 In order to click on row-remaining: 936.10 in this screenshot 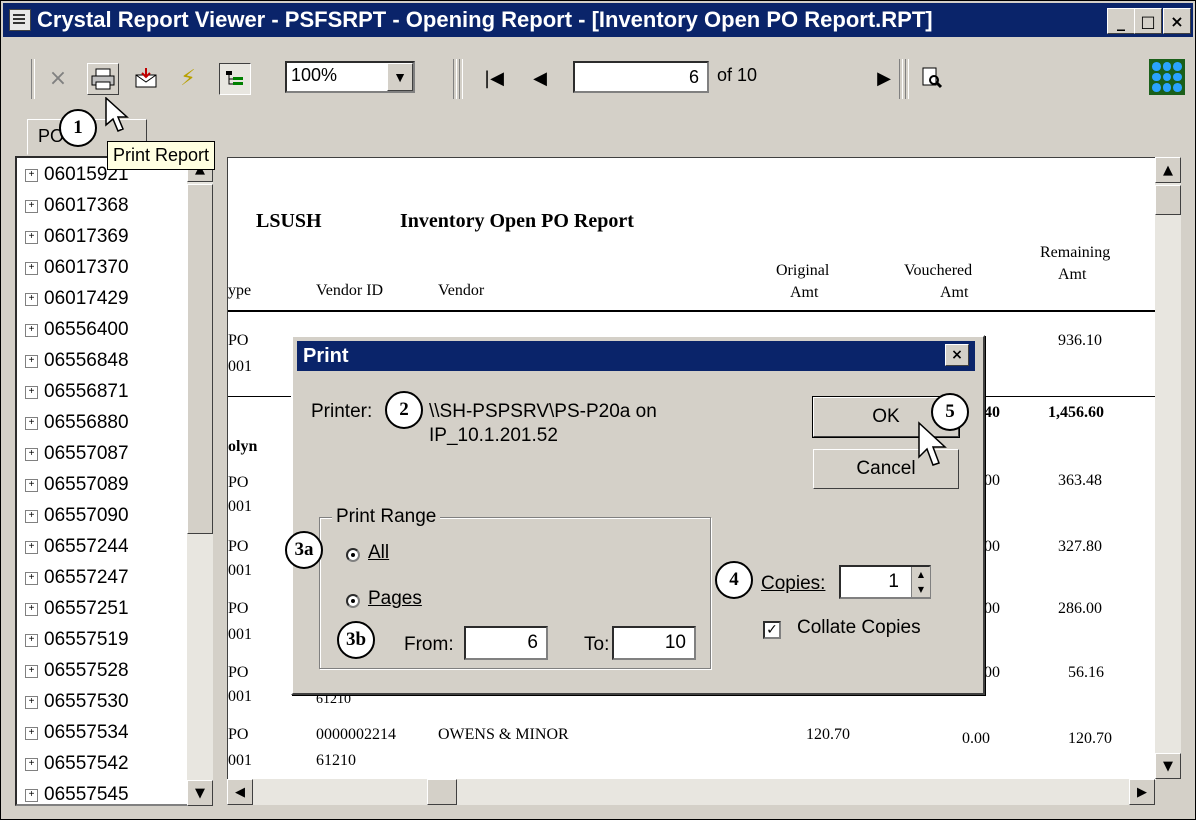, I will do `click(1080, 340)`.